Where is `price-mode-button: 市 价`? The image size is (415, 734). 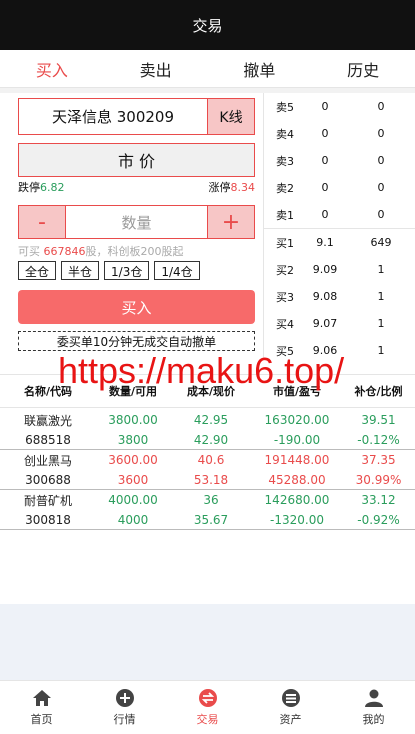
price-mode-button: 市 价 is located at coordinates (136, 160).